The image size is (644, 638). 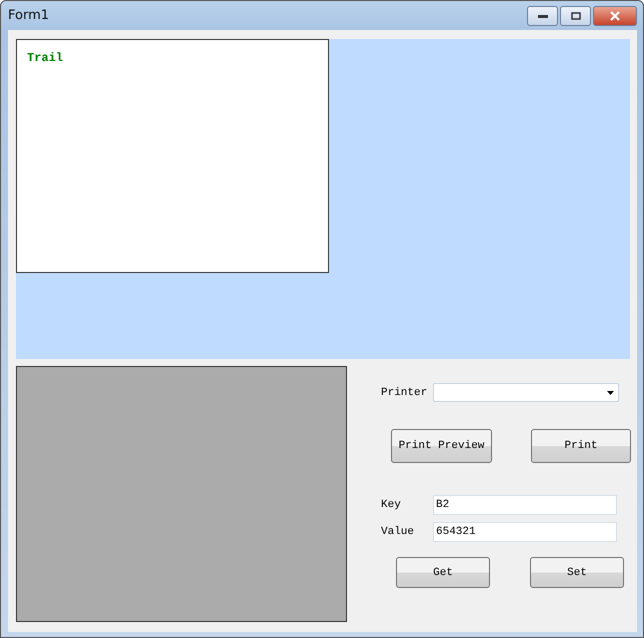 What do you see at coordinates (577, 572) in the screenshot?
I see `set-button: Set` at bounding box center [577, 572].